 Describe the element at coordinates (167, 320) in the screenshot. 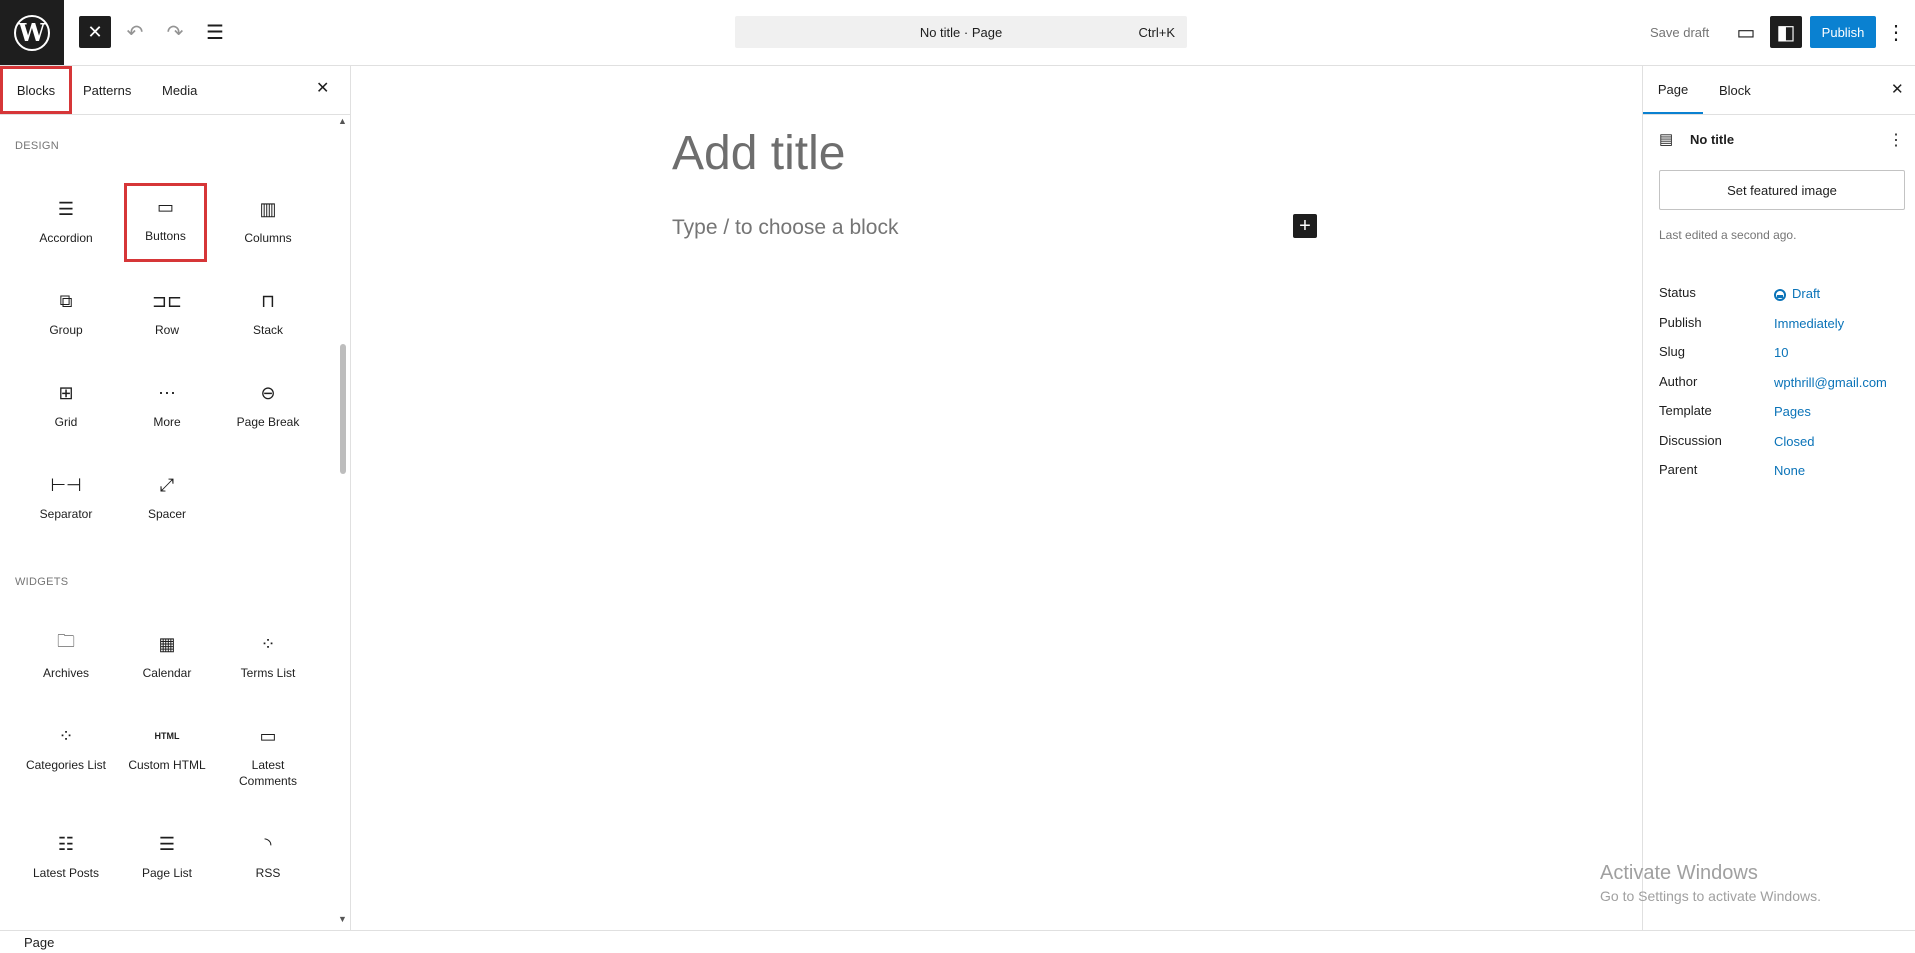

I see `block-row: ⊐⊏ Row` at that location.